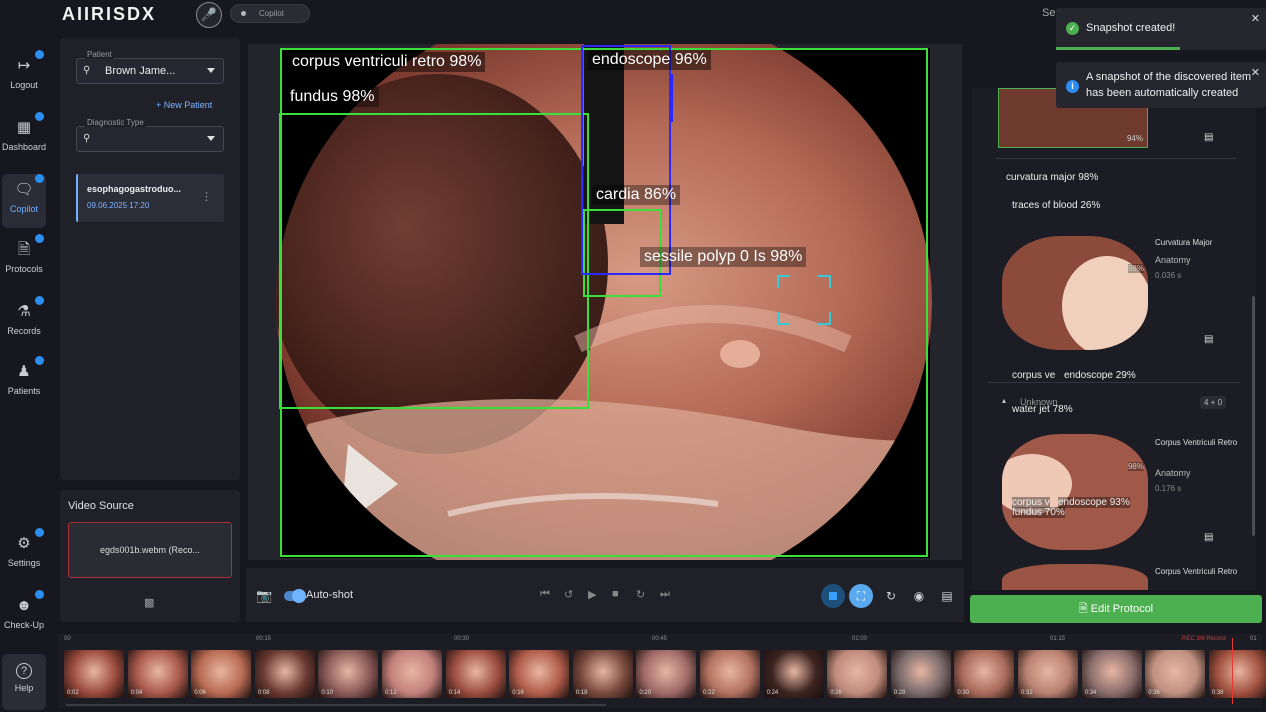 This screenshot has width=1266, height=712. Describe the element at coordinates (24, 682) in the screenshot. I see `sidebar-item-help: ? Help` at that location.